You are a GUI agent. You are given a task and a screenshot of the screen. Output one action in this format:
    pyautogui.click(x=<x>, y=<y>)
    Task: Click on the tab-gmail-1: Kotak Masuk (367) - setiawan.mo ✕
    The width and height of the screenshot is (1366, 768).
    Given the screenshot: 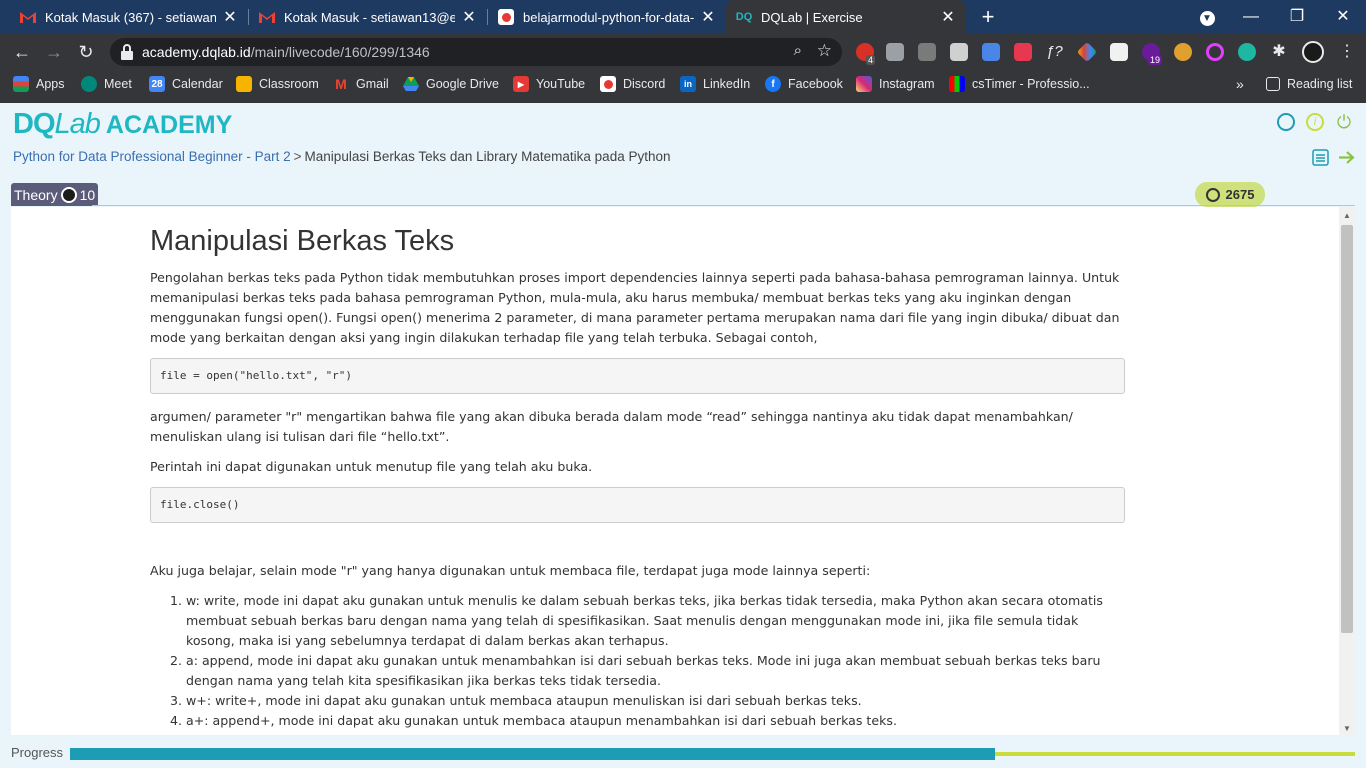 What is the action you would take?
    pyautogui.click(x=129, y=17)
    